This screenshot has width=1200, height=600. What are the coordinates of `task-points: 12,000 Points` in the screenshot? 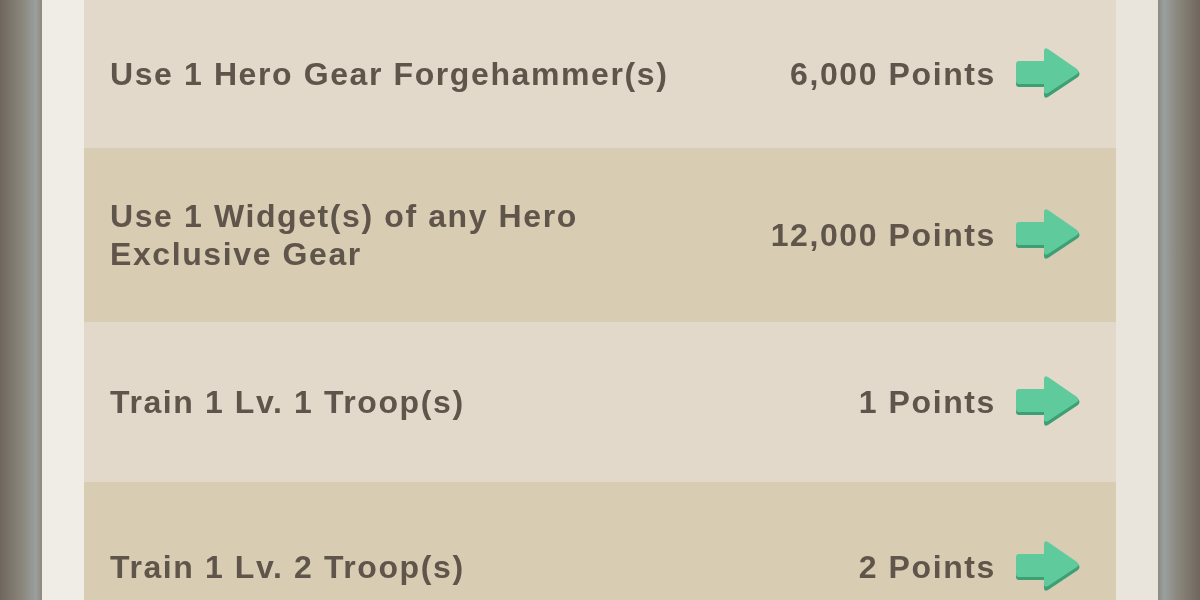 It's located at (883, 235).